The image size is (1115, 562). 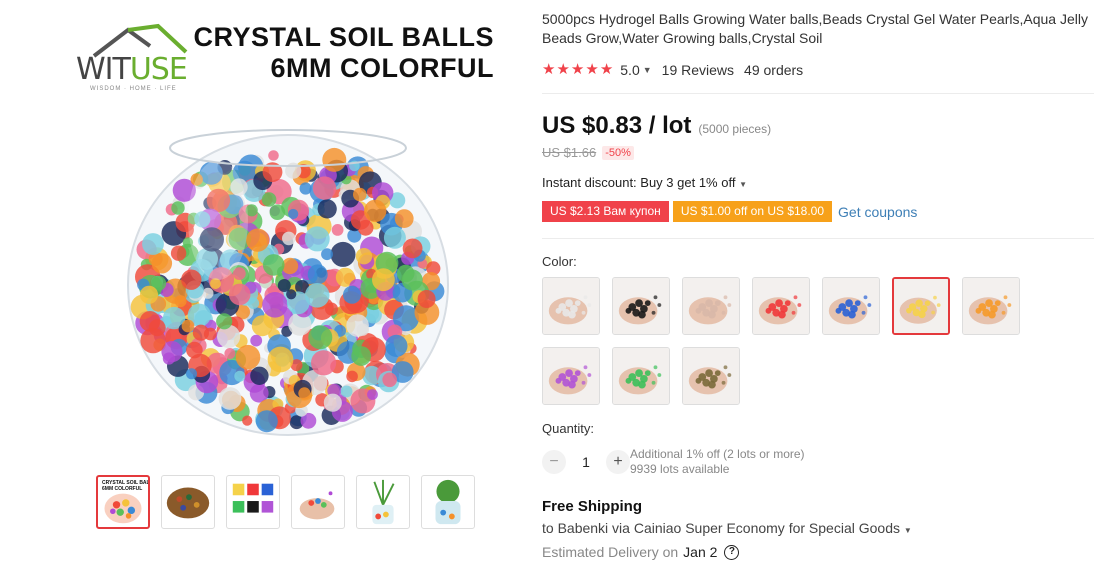 I want to click on color-swatch-red, so click(x=781, y=306).